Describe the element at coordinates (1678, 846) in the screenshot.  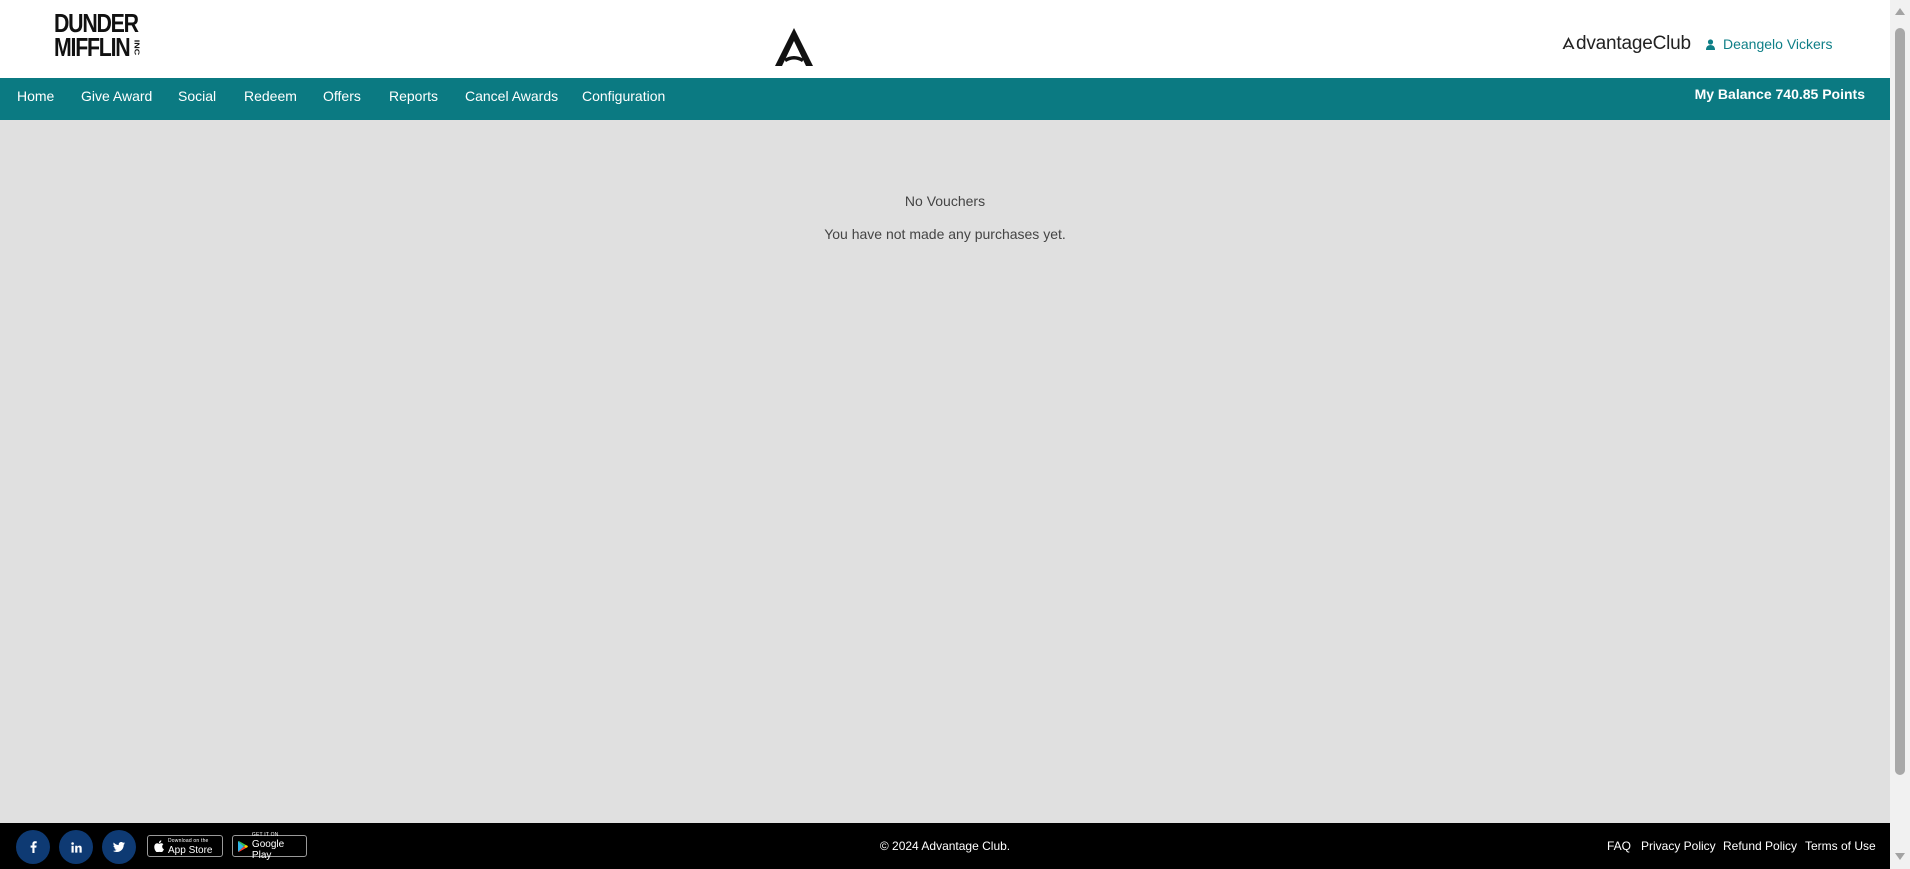
I see `footer-link-privacy-policy: Privacy Policy` at that location.